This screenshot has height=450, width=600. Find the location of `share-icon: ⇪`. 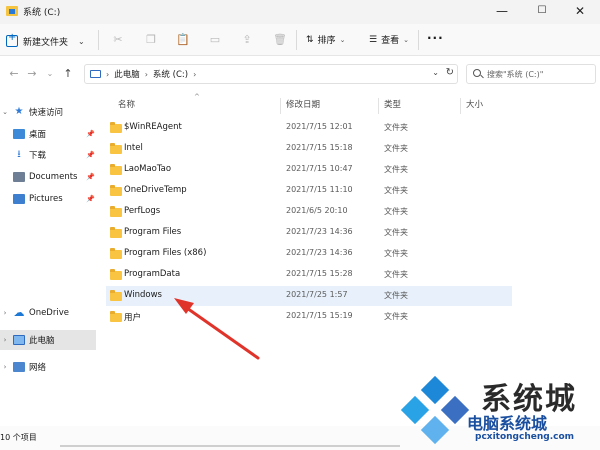

share-icon: ⇪ is located at coordinates (247, 40).